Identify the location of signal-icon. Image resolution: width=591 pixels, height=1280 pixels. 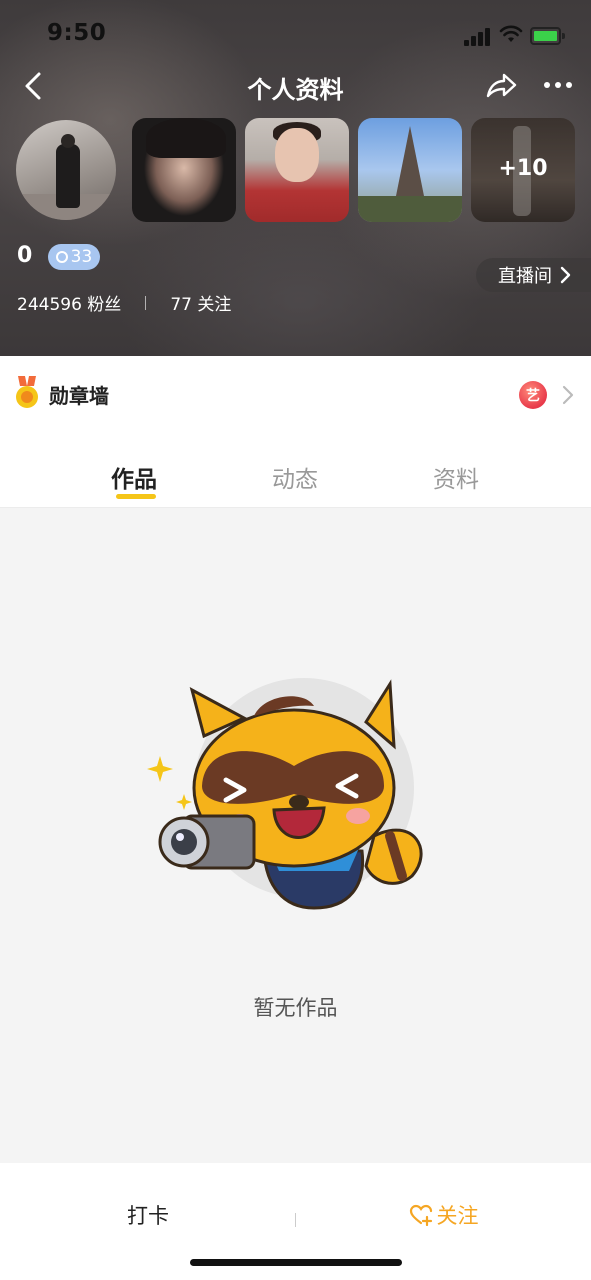
(478, 37).